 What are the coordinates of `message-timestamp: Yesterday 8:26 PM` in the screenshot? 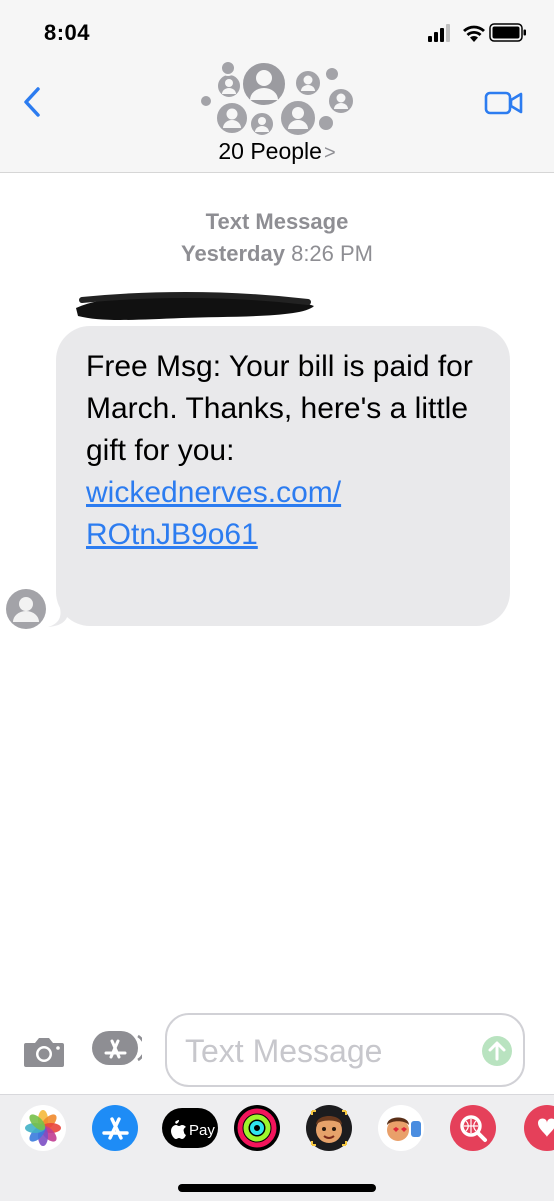 It's located at (277, 254).